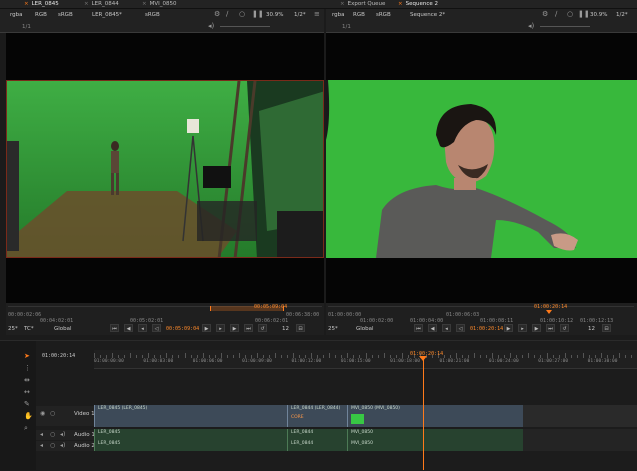 Image resolution: width=637 pixels, height=471 pixels. What do you see at coordinates (435, 416) in the screenshot?
I see `video-clip-mvi-0850: MVI_0850 (MVI_0850)` at bounding box center [435, 416].